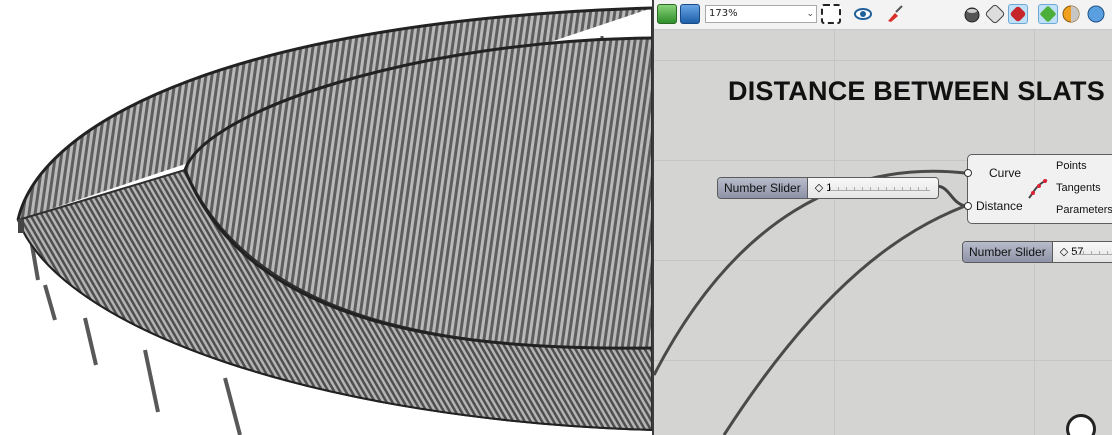 The width and height of the screenshot is (1112, 435). I want to click on paint-brush-icon, so click(895, 14).